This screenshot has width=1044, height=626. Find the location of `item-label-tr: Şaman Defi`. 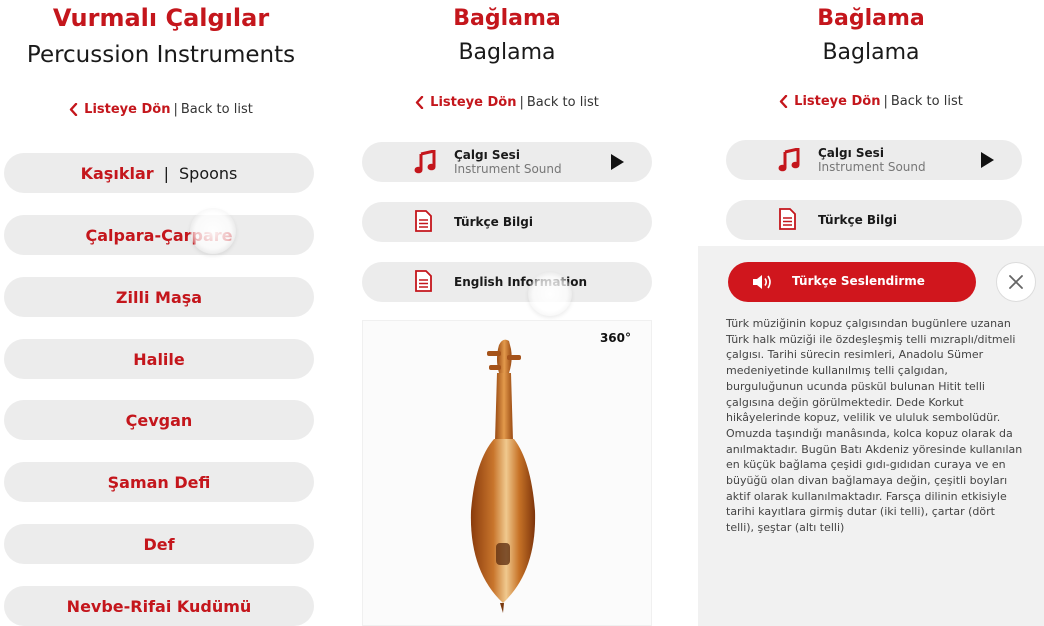

item-label-tr: Şaman Defi is located at coordinates (159, 482).